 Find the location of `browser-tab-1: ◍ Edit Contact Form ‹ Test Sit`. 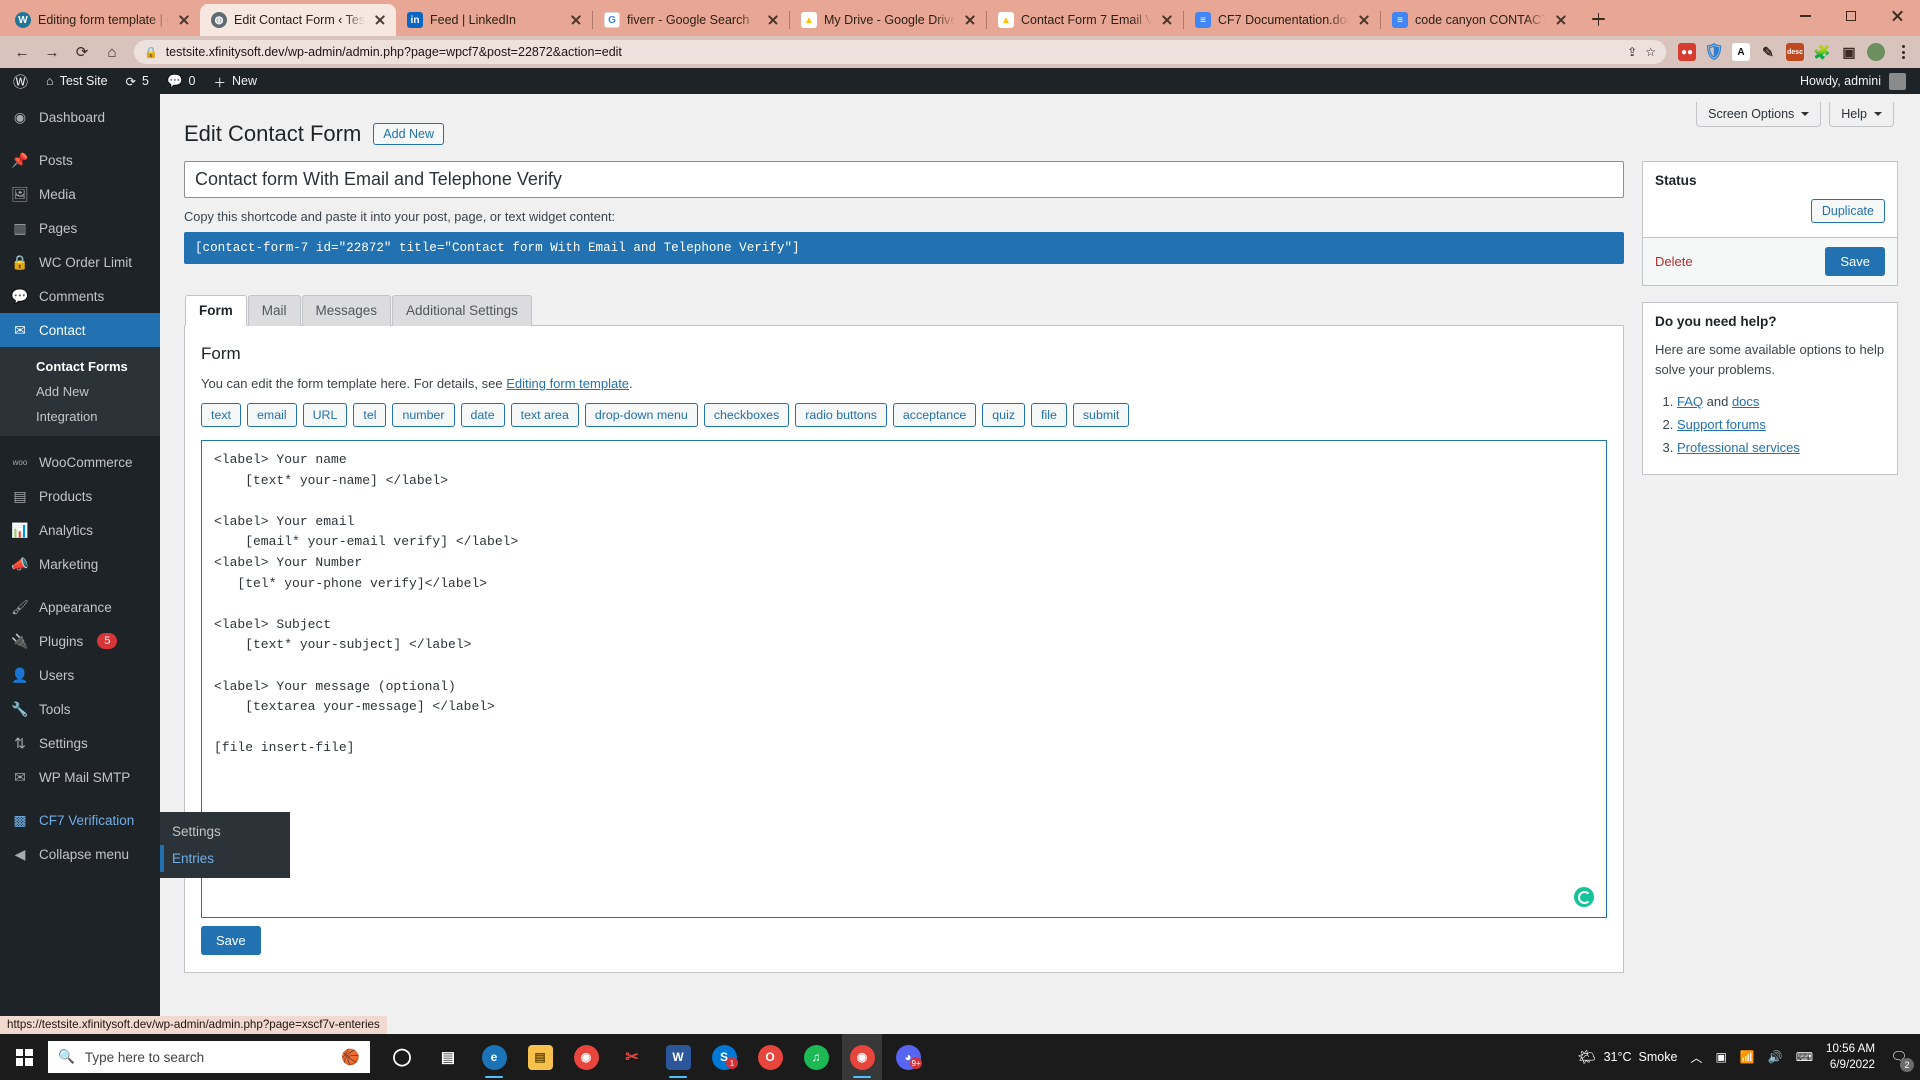

browser-tab-1: ◍ Edit Contact Form ‹ Test Sit is located at coordinates (298, 20).